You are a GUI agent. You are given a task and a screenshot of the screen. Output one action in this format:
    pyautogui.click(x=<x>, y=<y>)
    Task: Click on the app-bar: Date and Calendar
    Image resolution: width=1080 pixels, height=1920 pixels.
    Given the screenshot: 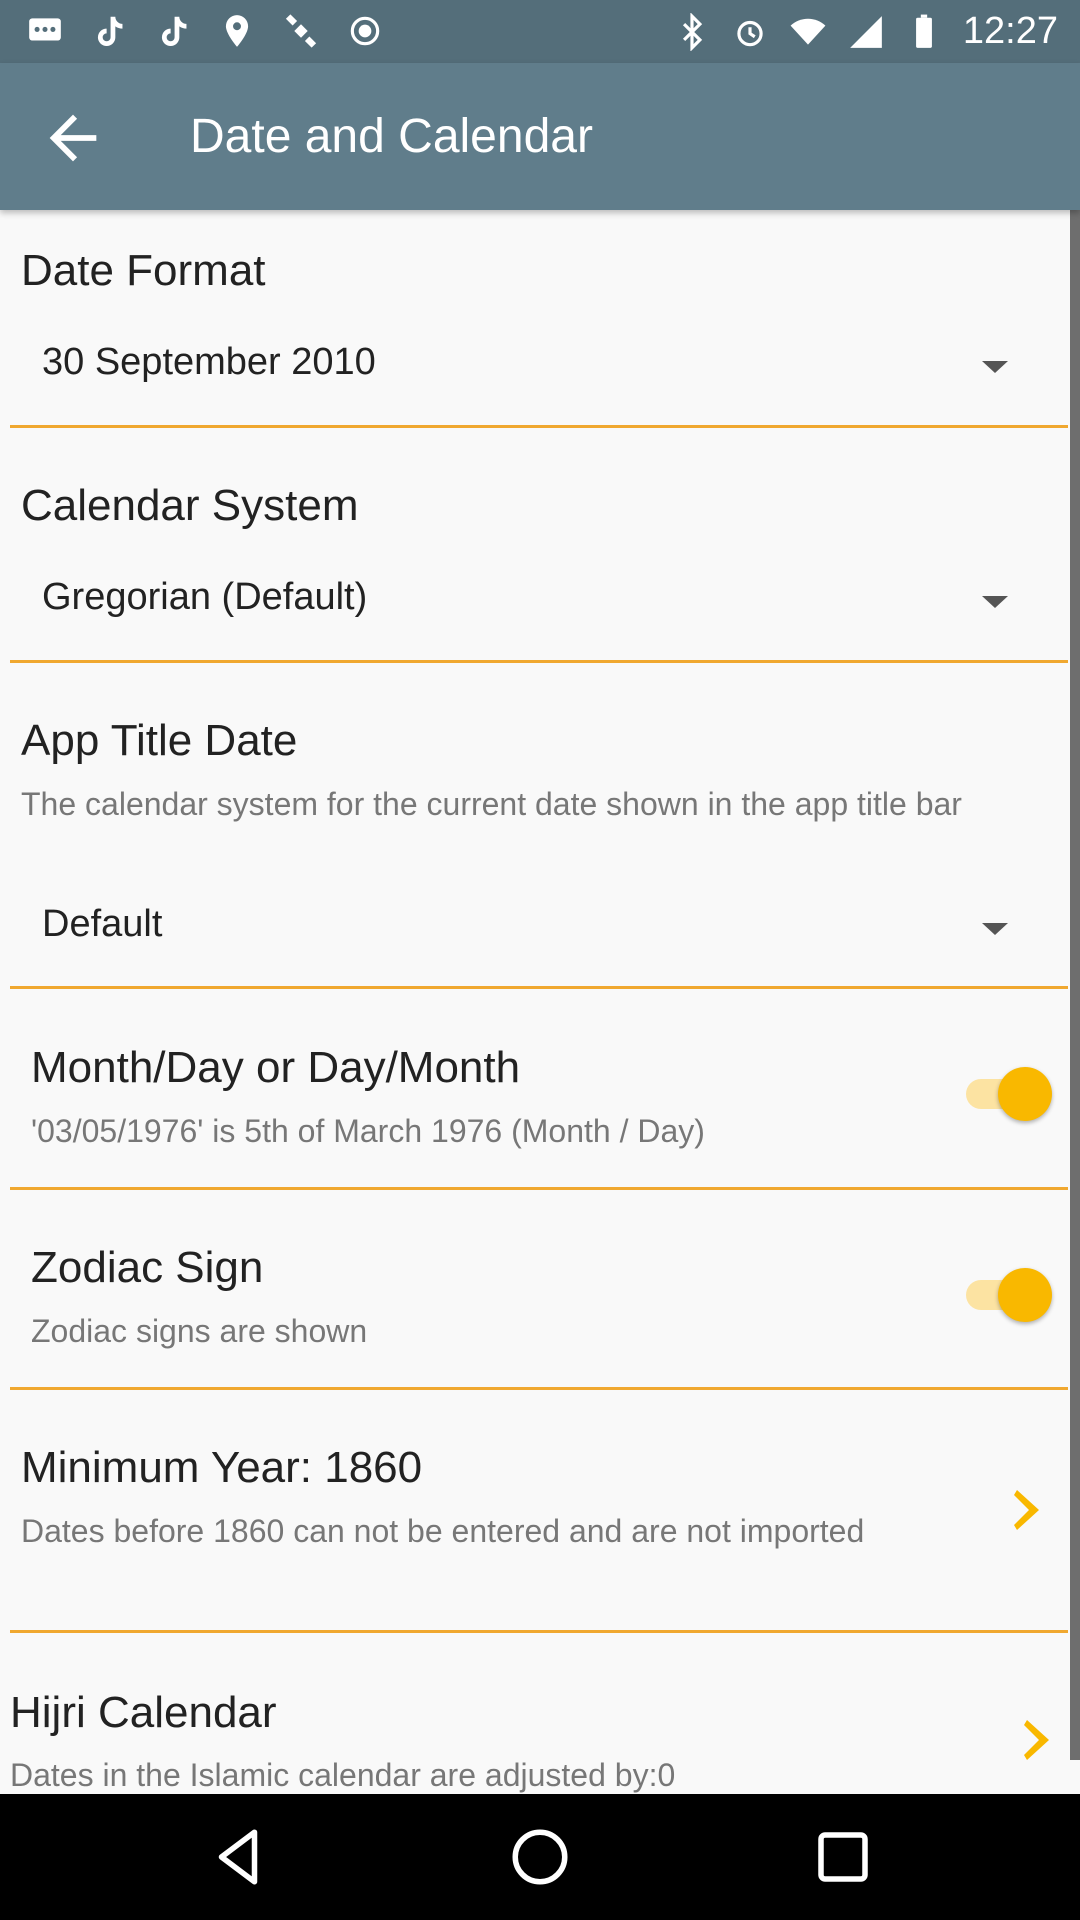 What is the action you would take?
    pyautogui.click(x=540, y=136)
    